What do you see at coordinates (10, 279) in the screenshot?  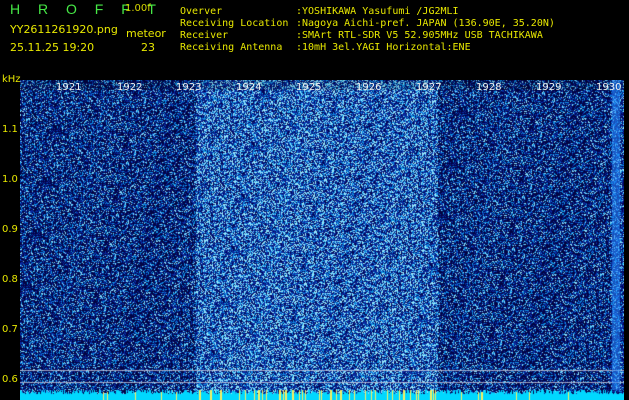 I see `y-tick-label: 0.8` at bounding box center [10, 279].